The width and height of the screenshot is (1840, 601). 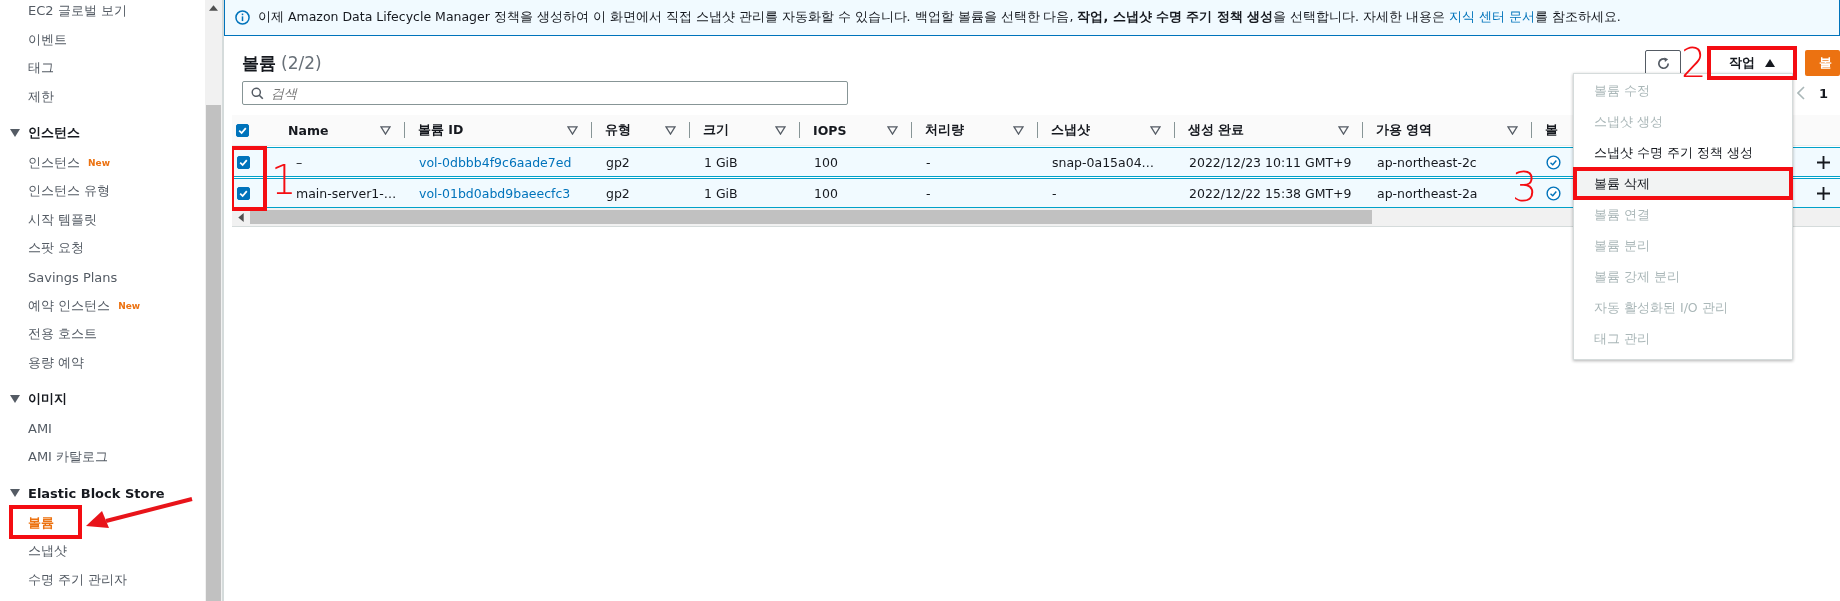 I want to click on nav-link: Savings Plans, so click(x=73, y=277).